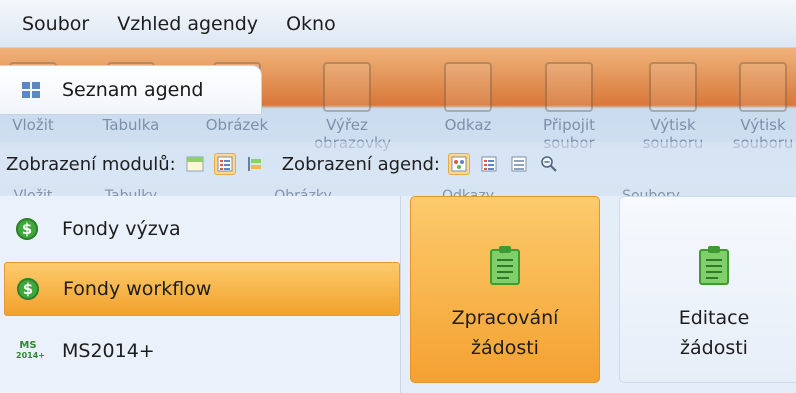 The width and height of the screenshot is (796, 393). I want to click on sidebar-item-label: MS2014+, so click(108, 351).